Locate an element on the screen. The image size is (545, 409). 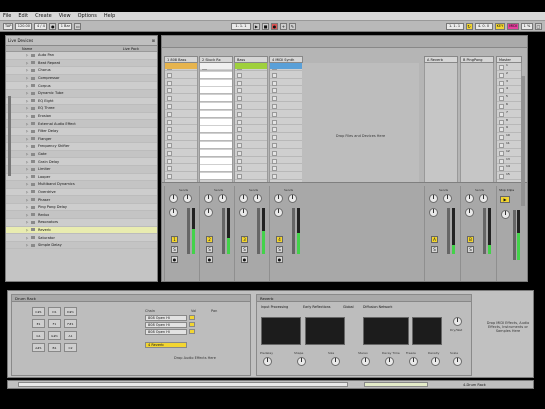
menu-file: File is located at coordinates (7, 16).